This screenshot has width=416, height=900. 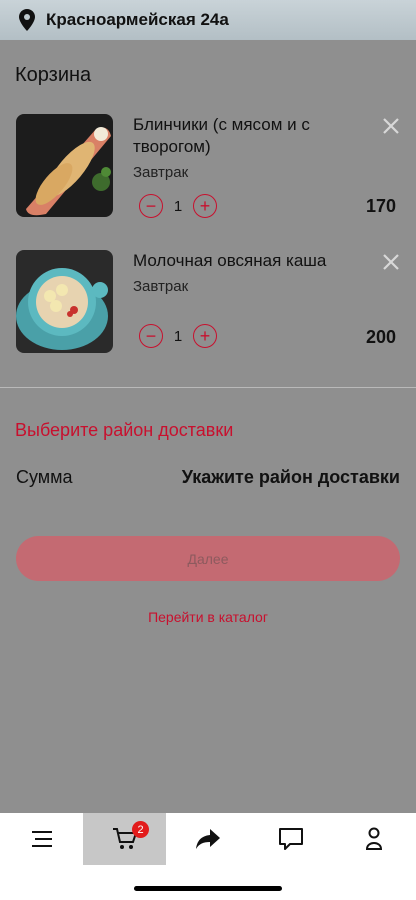 I want to click on delivery-address: Красноармейская 24а, so click(x=137, y=19).